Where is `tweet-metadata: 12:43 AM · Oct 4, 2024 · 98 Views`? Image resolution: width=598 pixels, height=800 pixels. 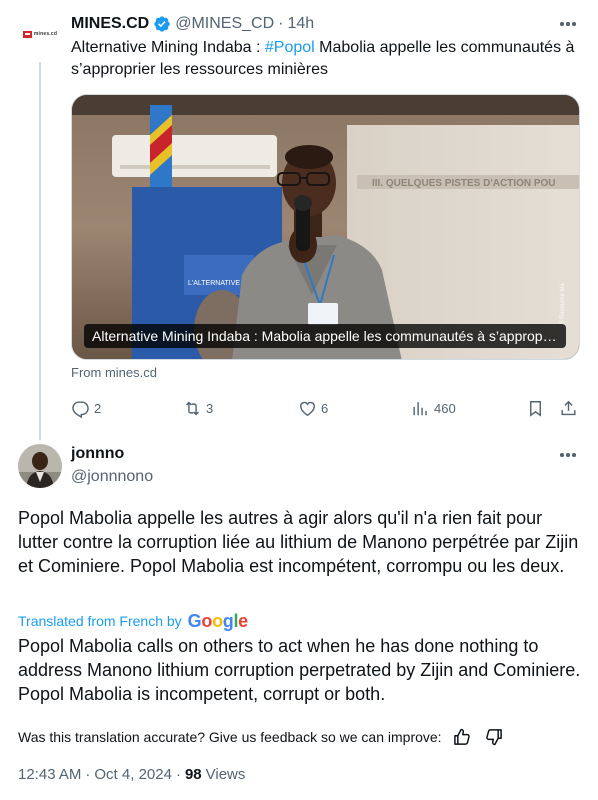
tweet-metadata: 12:43 AM · Oct 4, 2024 · 98 Views is located at coordinates (131, 774).